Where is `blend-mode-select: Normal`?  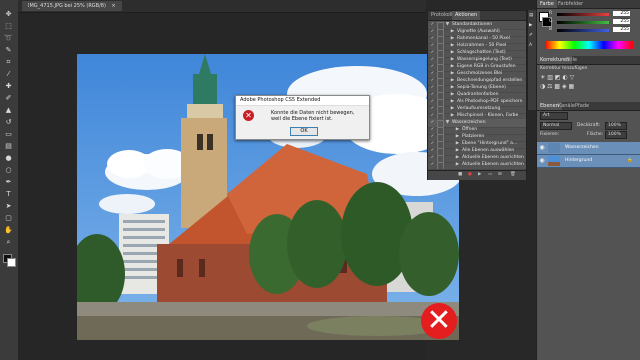
blend-mode-select: Normal is located at coordinates (556, 126).